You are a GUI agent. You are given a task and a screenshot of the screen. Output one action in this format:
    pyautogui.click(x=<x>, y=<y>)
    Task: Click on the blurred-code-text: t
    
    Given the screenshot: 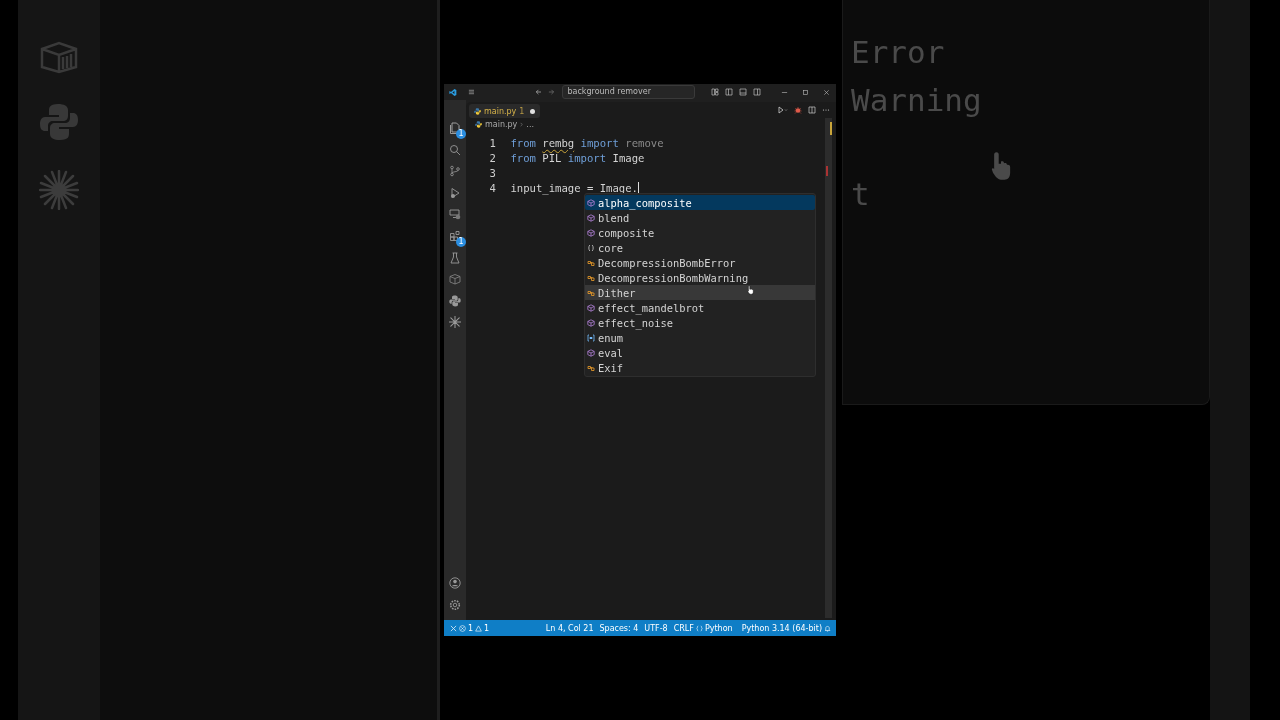 What is the action you would take?
    pyautogui.click(x=860, y=194)
    